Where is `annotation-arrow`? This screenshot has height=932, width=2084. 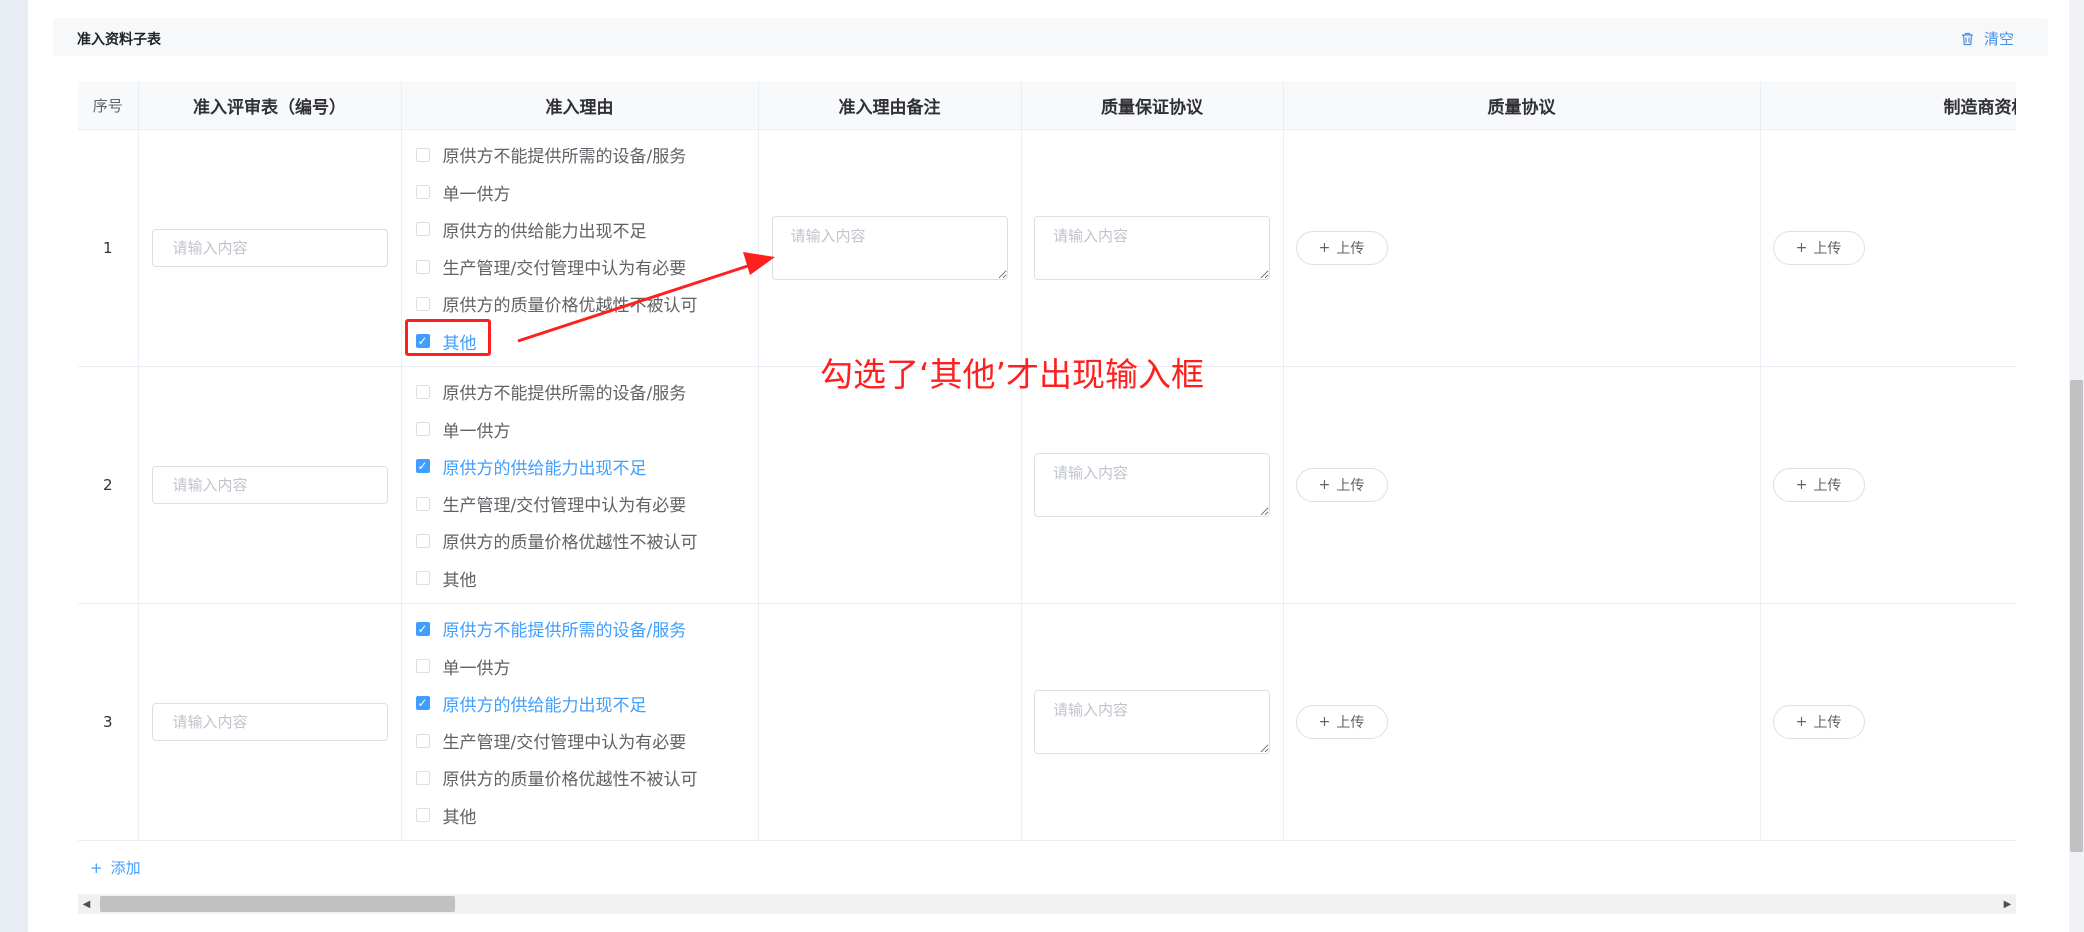
annotation-arrow is located at coordinates (646, 297).